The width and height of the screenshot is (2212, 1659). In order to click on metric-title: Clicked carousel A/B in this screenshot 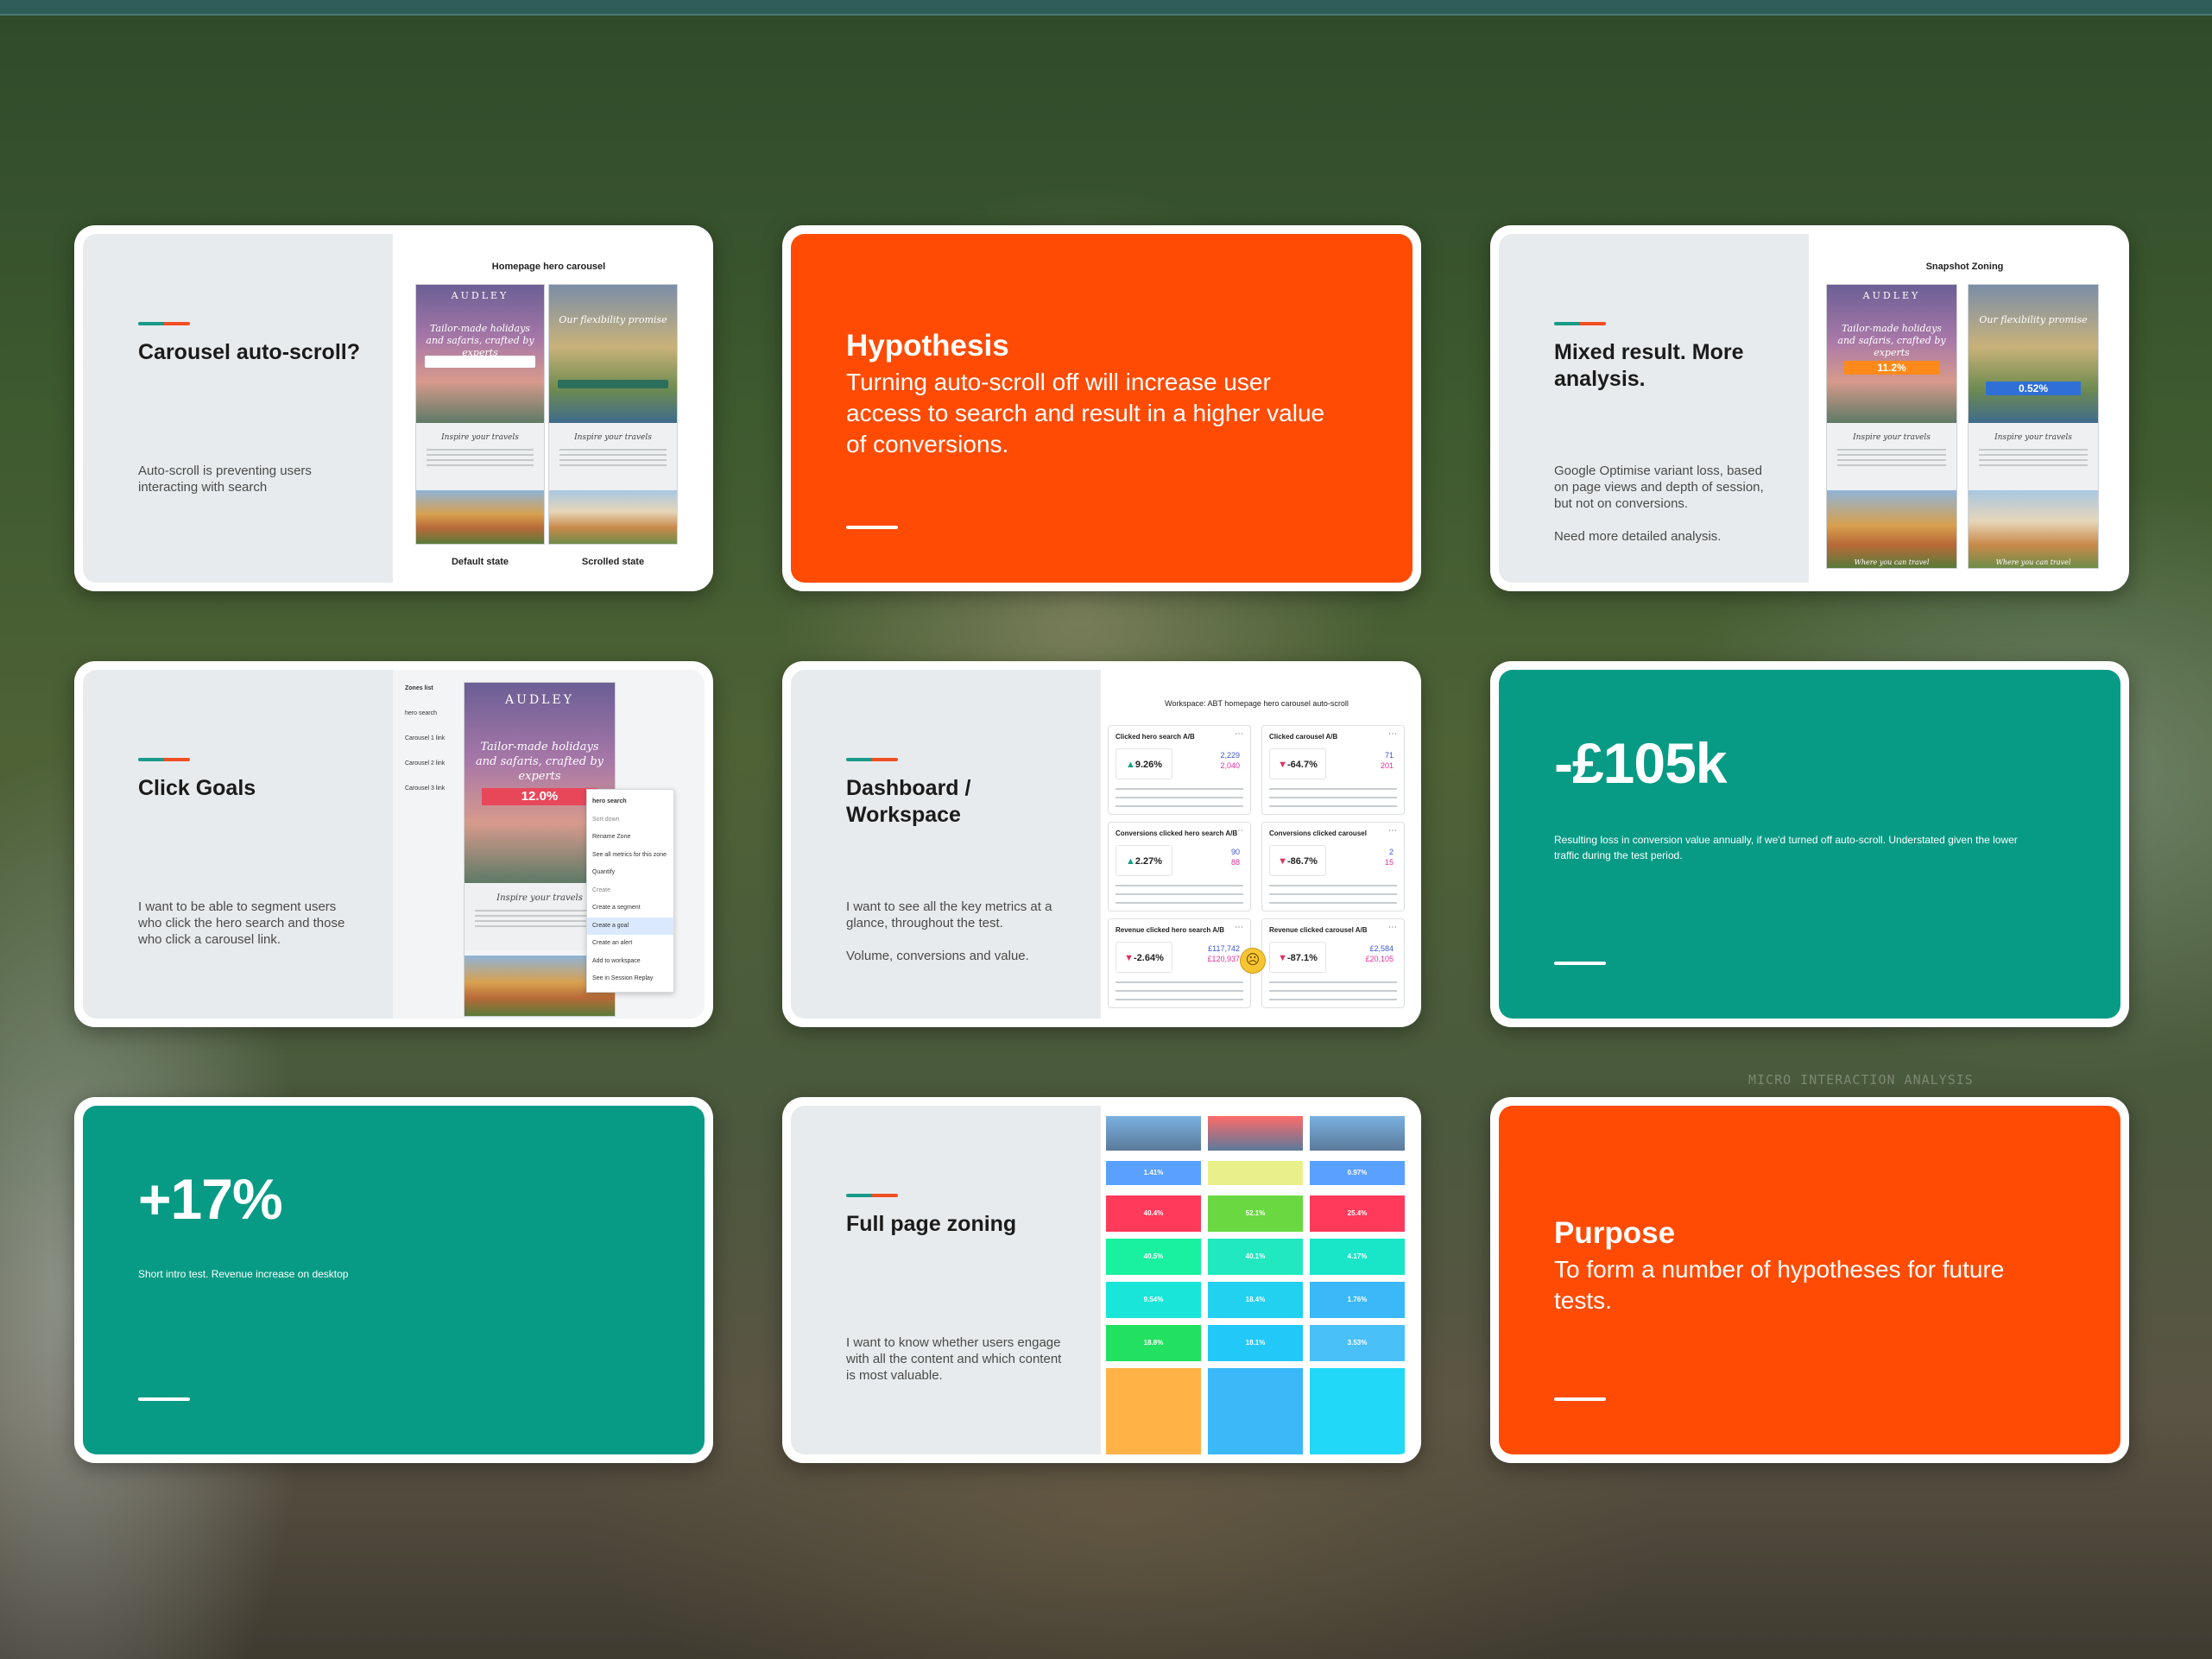, I will do `click(1303, 737)`.